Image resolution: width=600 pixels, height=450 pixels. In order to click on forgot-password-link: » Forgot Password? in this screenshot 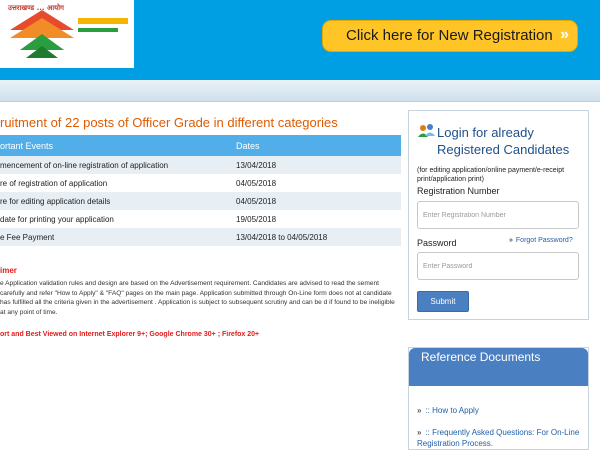, I will do `click(541, 240)`.